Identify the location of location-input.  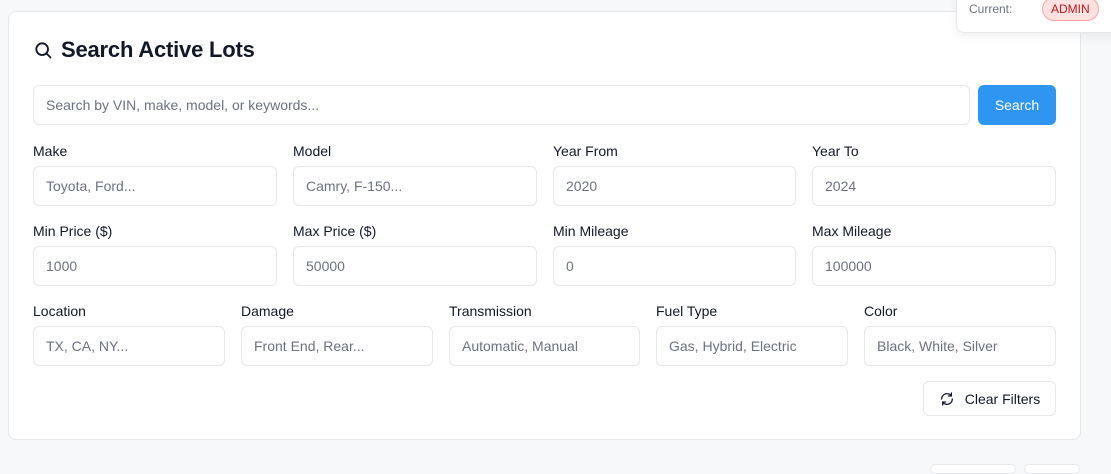
(129, 346).